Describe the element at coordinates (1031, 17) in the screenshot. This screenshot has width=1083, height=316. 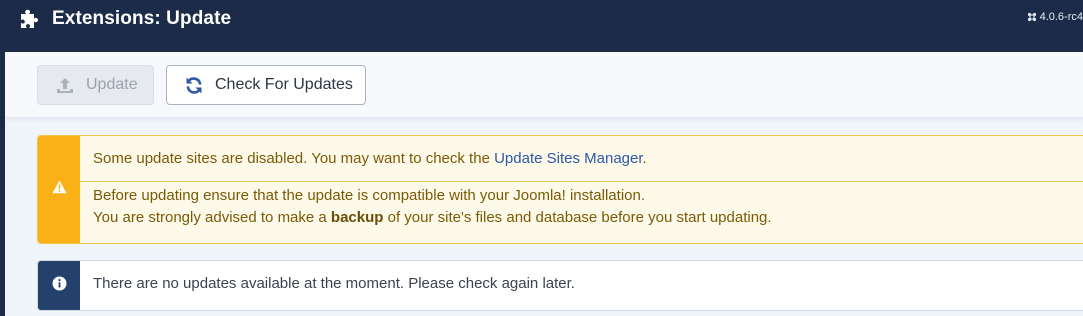
I see `joomla-icon` at that location.